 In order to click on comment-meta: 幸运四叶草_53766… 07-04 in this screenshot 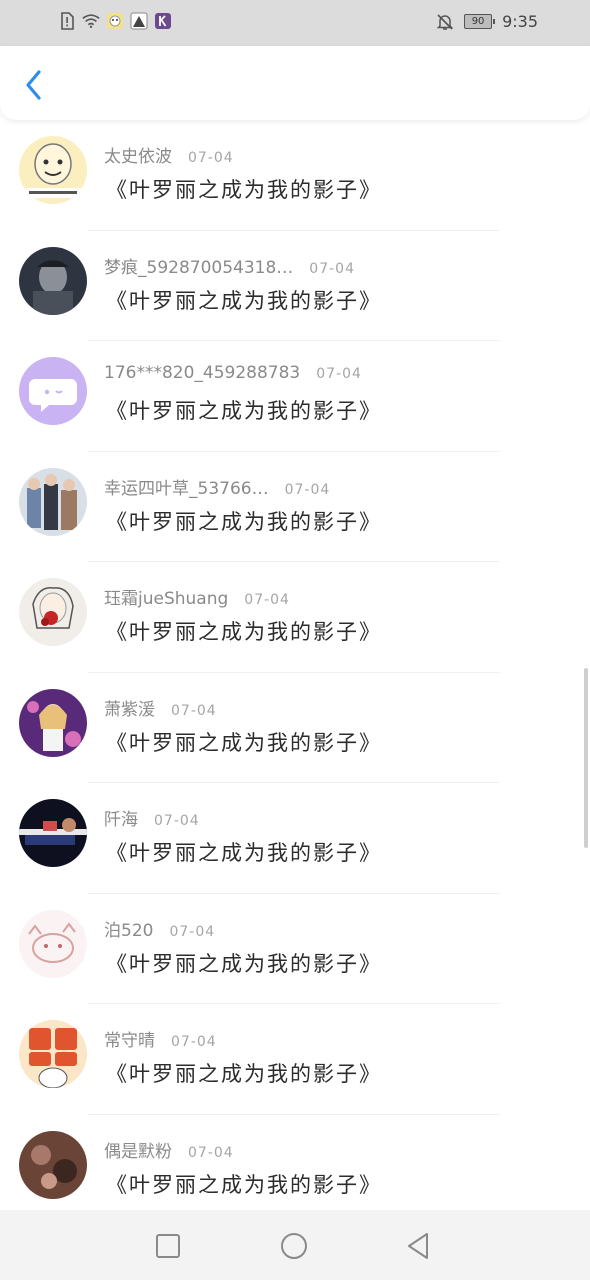, I will do `click(217, 486)`.